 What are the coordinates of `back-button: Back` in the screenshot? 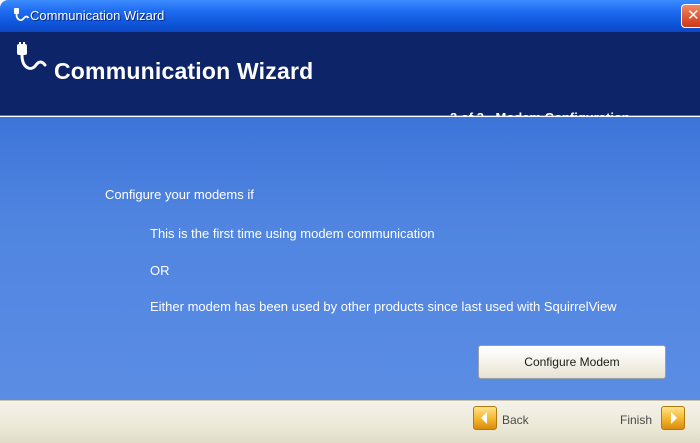 It's located at (515, 420).